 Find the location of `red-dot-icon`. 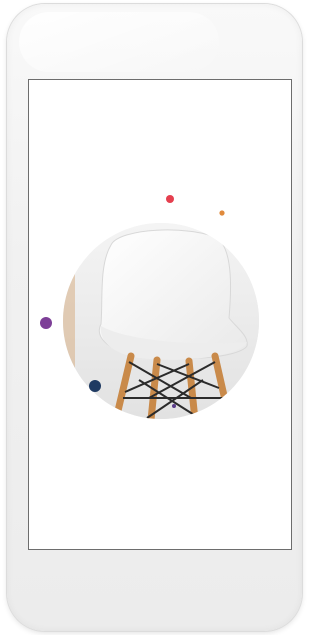

red-dot-icon is located at coordinates (170, 199).